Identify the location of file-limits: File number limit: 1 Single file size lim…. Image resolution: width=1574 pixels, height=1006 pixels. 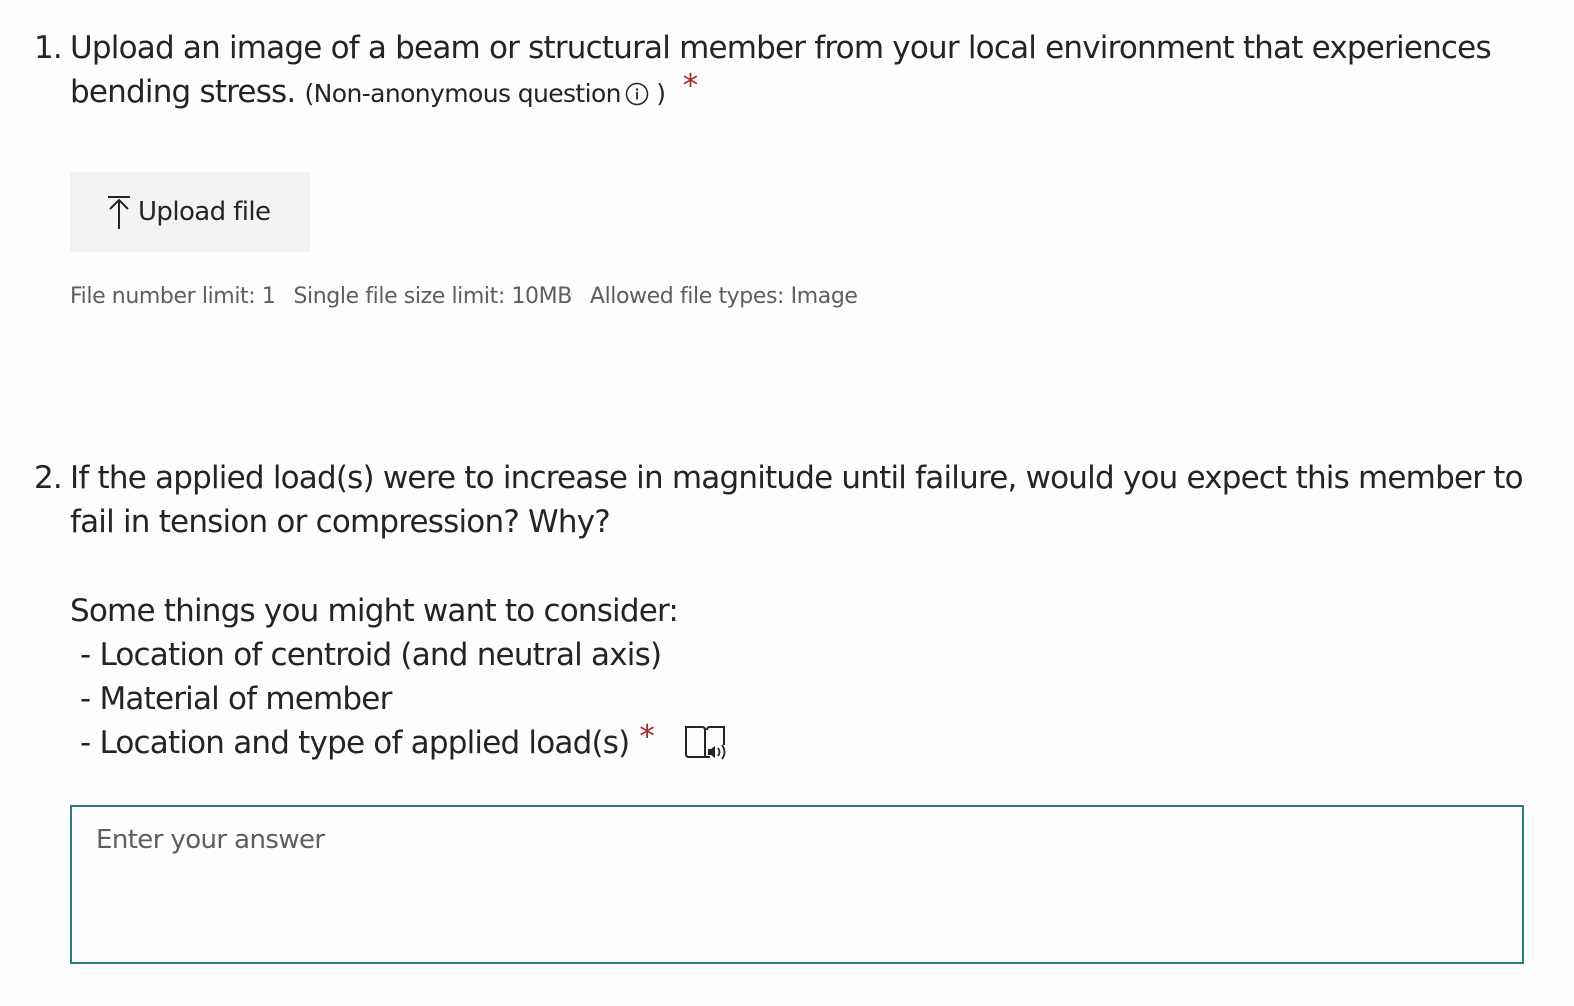
(473, 296).